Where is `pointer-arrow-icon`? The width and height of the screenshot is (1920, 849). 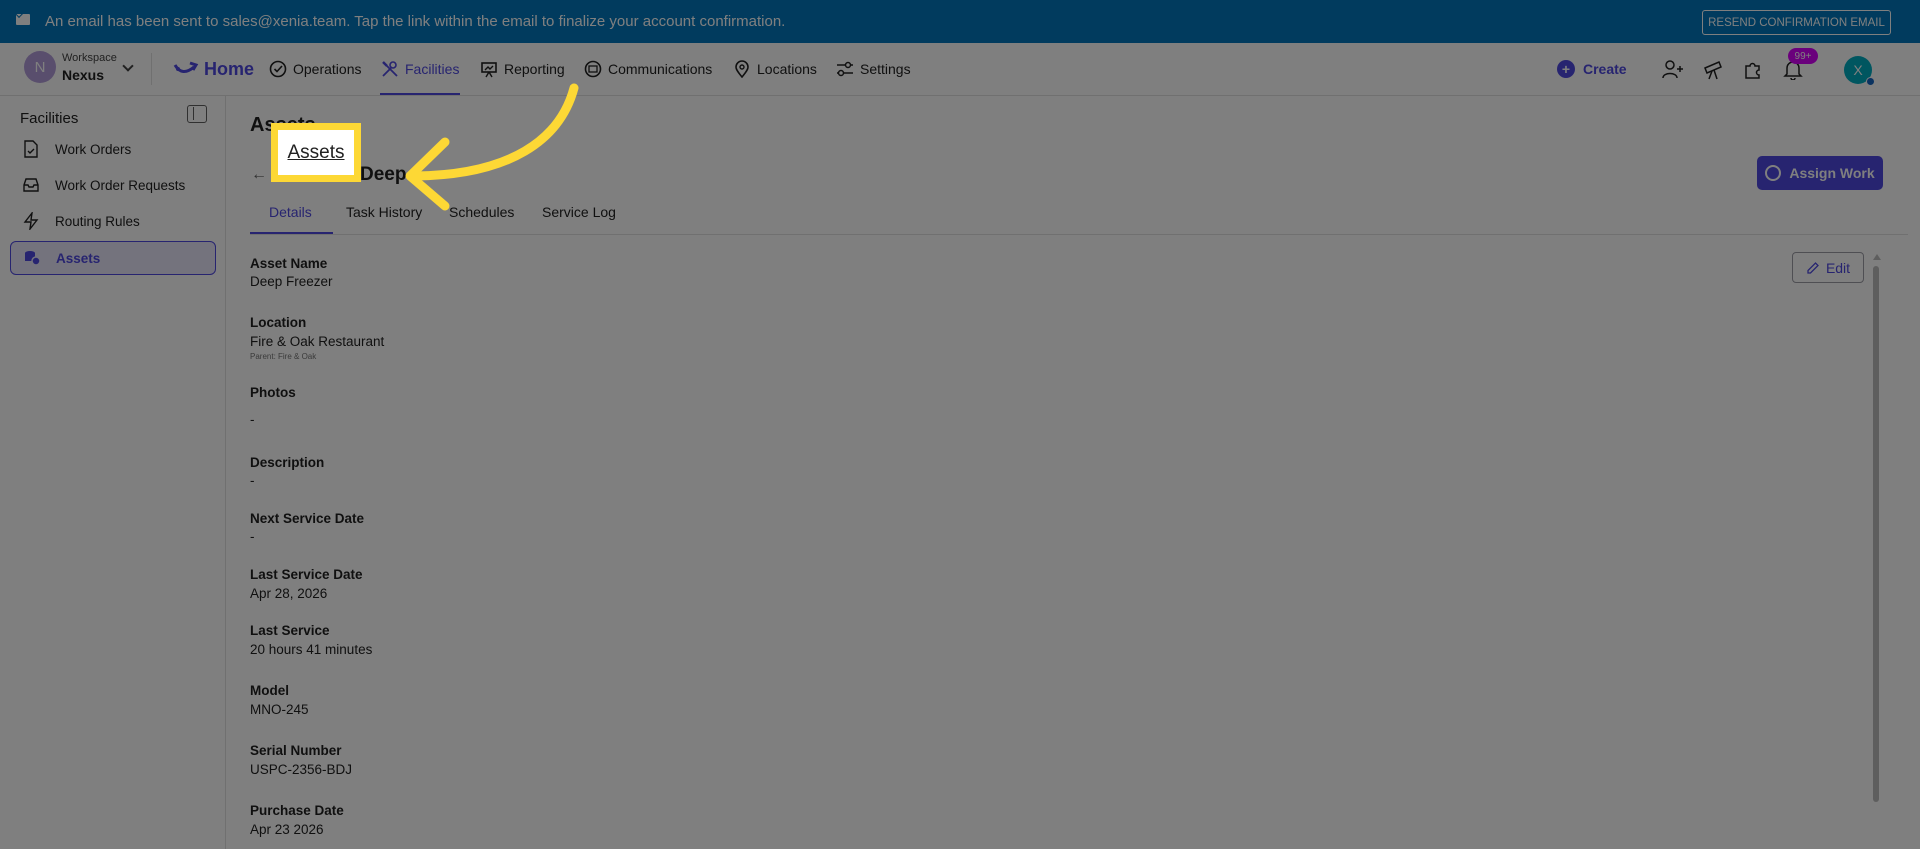 pointer-arrow-icon is located at coordinates (492, 147).